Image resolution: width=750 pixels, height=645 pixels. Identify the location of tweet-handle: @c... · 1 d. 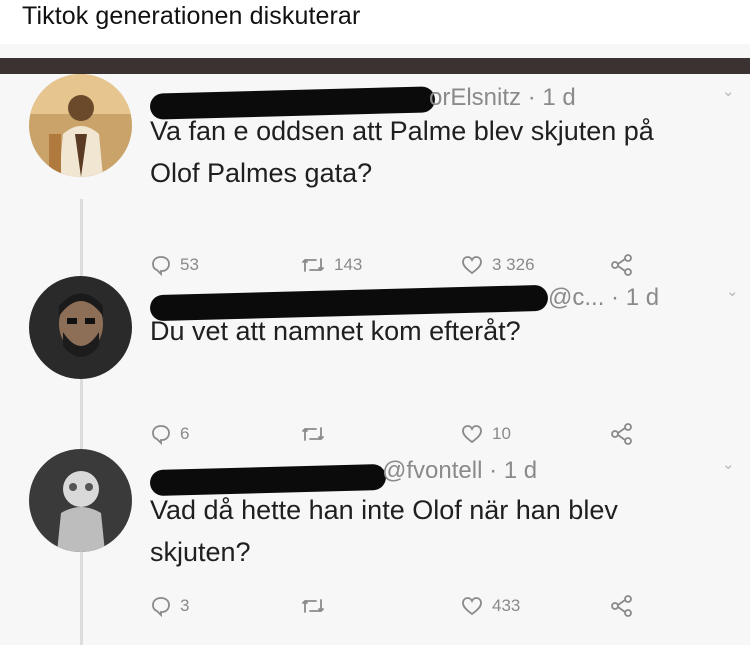
(603, 298).